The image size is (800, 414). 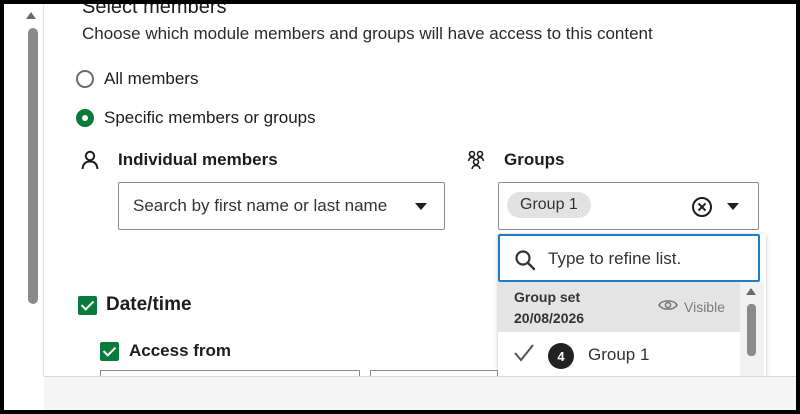 What do you see at coordinates (615, 258) in the screenshot?
I see `refine-placeholder: Type to refine list.` at bounding box center [615, 258].